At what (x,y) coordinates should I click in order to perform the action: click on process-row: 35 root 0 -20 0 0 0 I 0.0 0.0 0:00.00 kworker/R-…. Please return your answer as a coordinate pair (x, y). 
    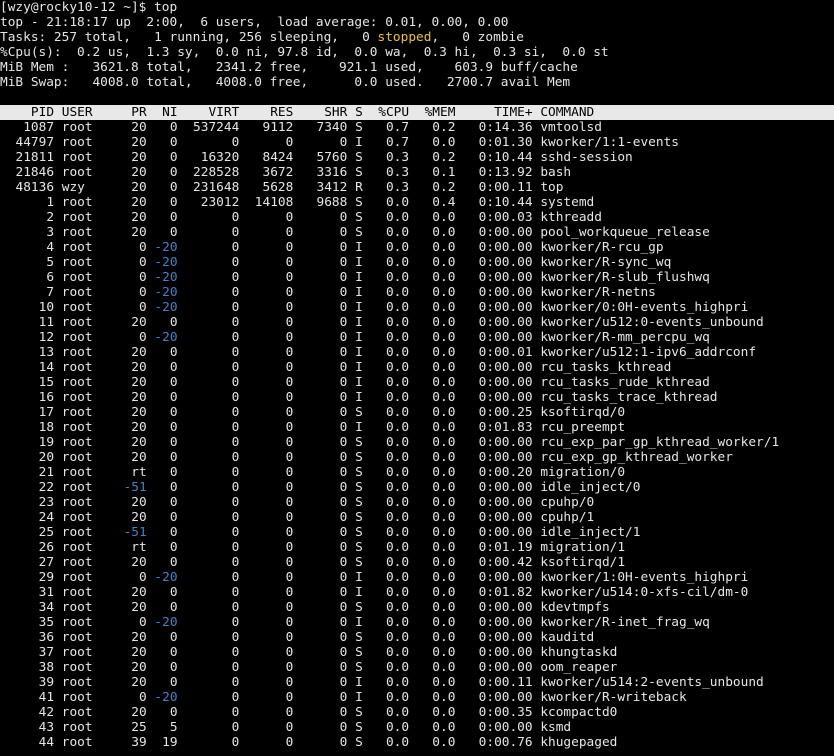
    Looking at the image, I should click on (417, 622).